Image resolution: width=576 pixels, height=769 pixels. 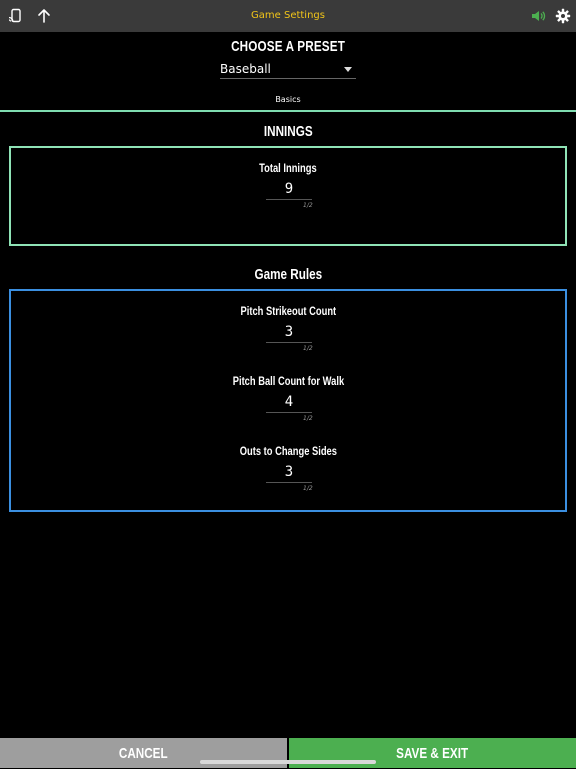 I want to click on field-label-text: Pitch Strikeout Count, so click(x=288, y=311).